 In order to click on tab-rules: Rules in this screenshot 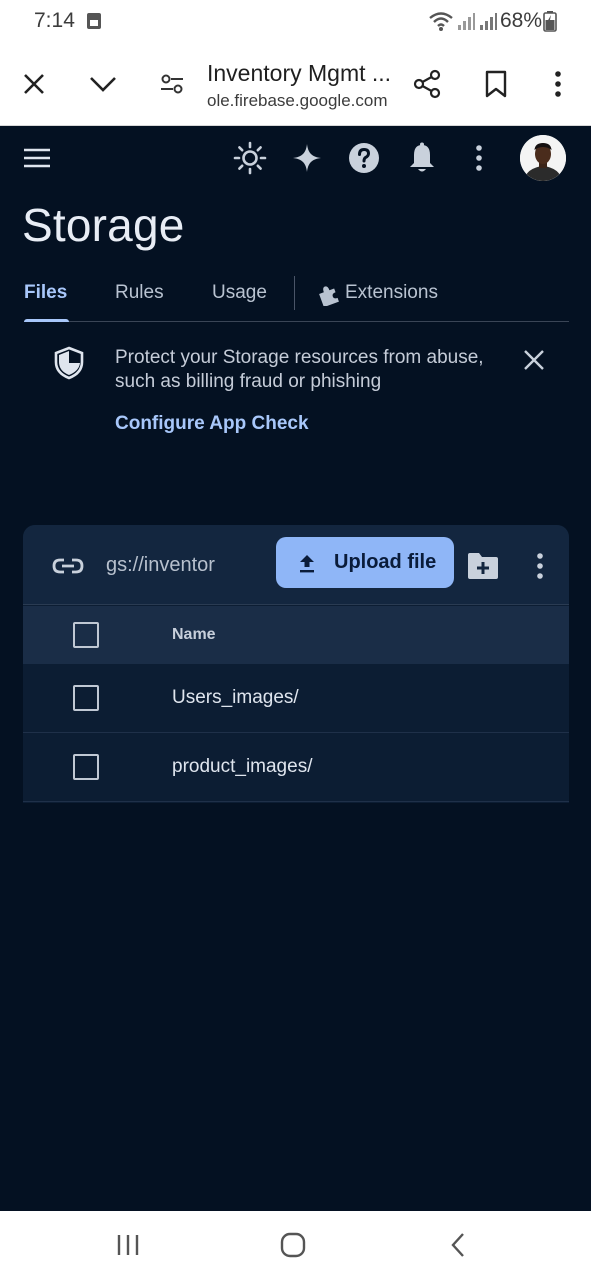, I will do `click(139, 293)`.